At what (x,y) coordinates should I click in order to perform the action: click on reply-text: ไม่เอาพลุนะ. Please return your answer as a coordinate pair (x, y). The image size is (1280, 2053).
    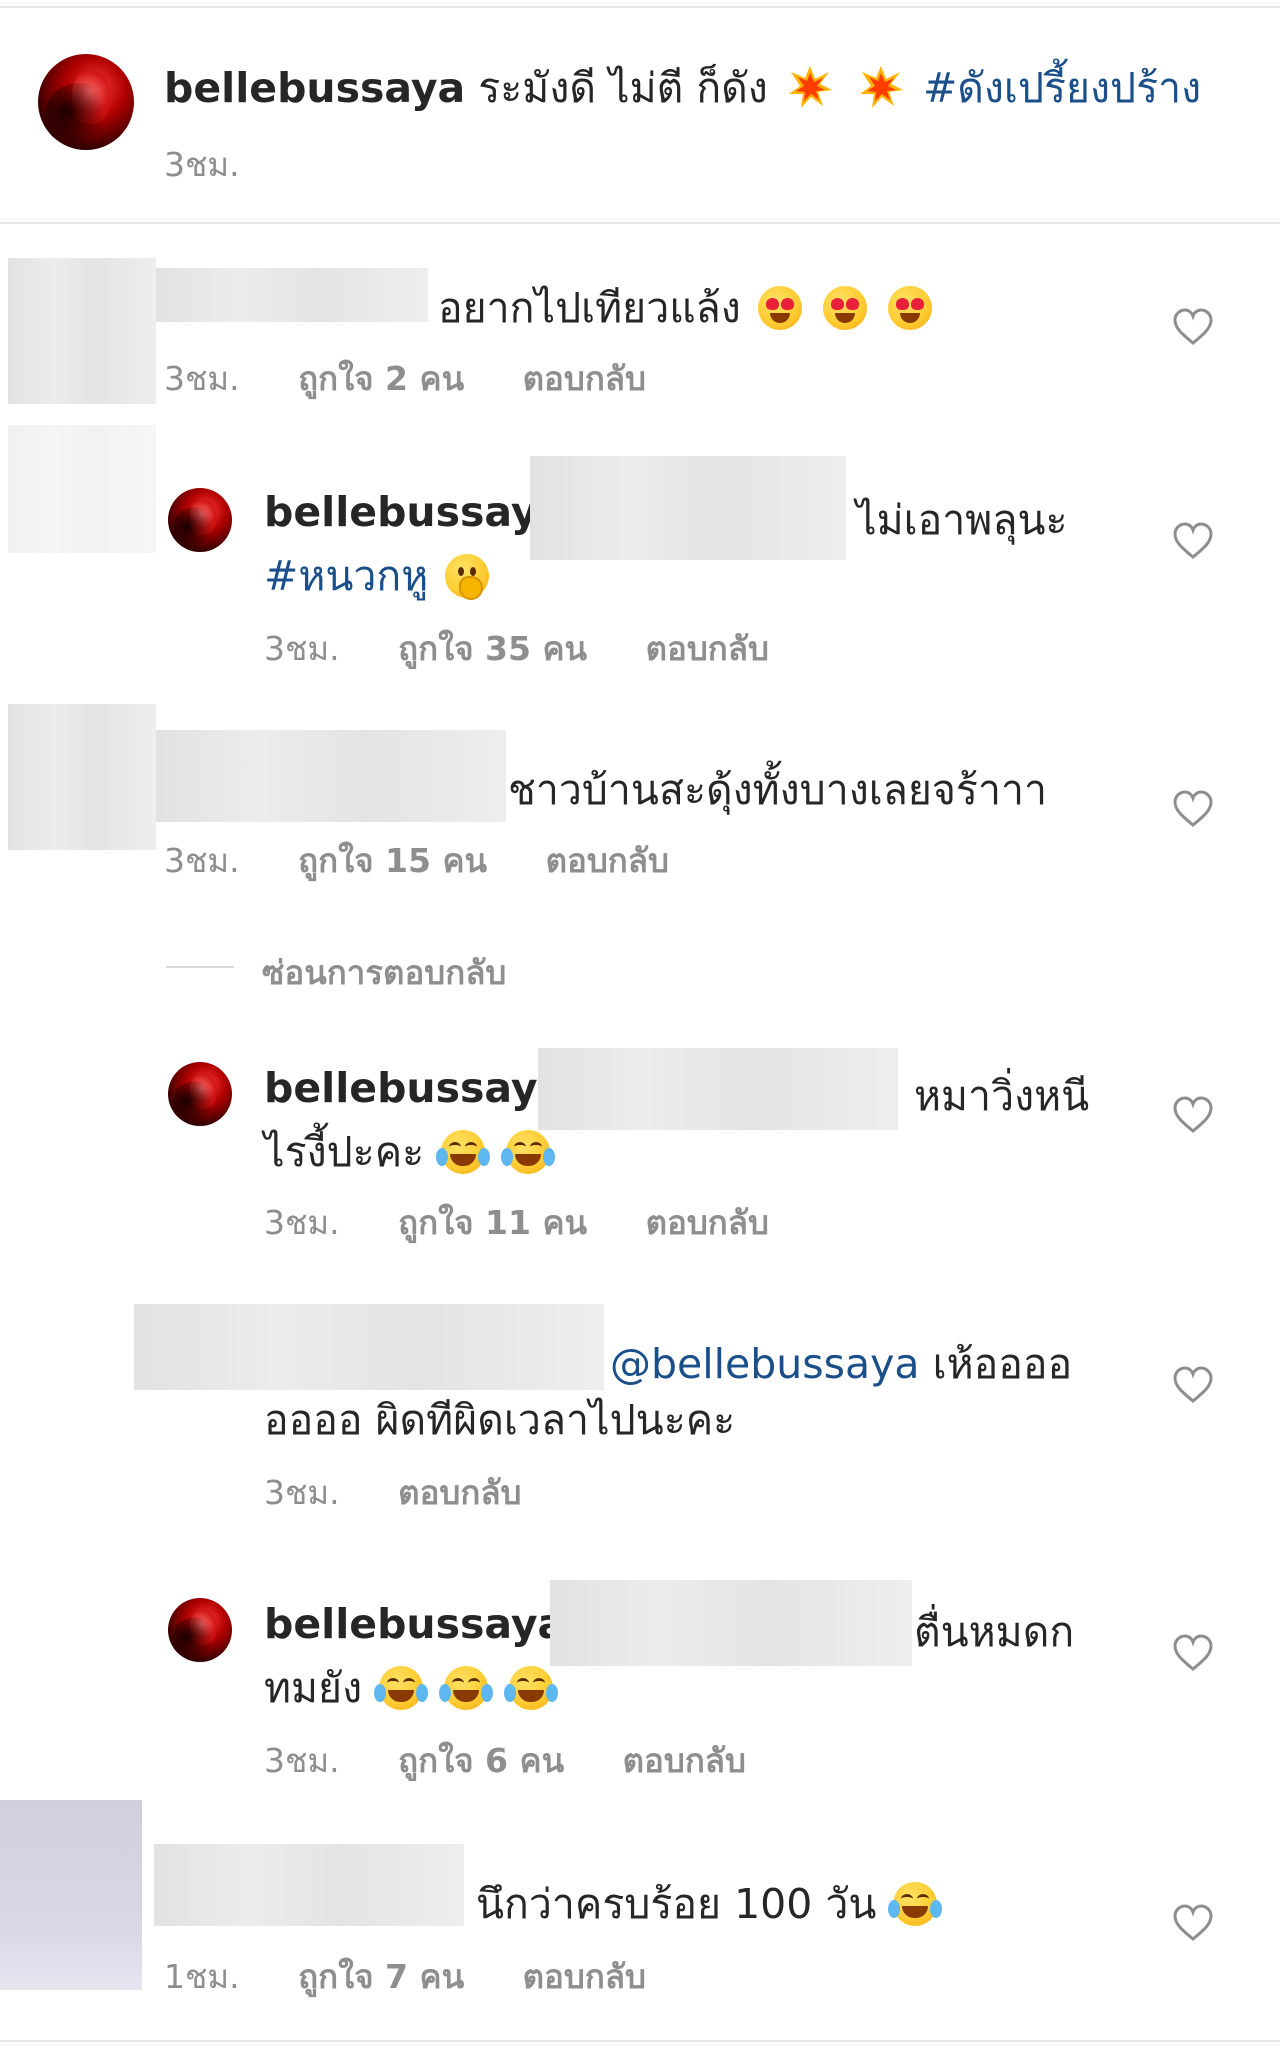
    Looking at the image, I should click on (962, 520).